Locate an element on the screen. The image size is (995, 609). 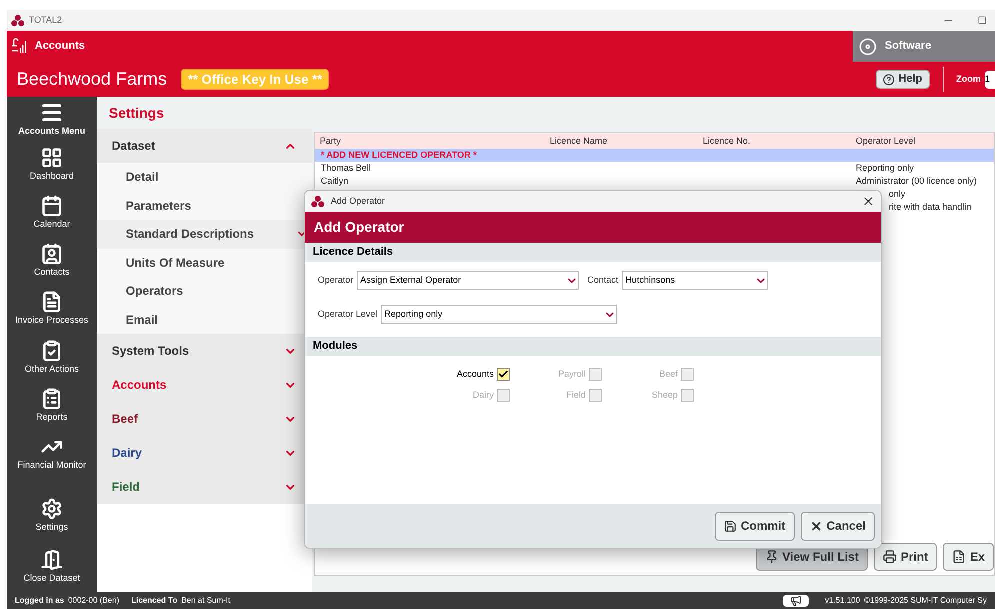
table-cell: only is located at coordinates (897, 194).